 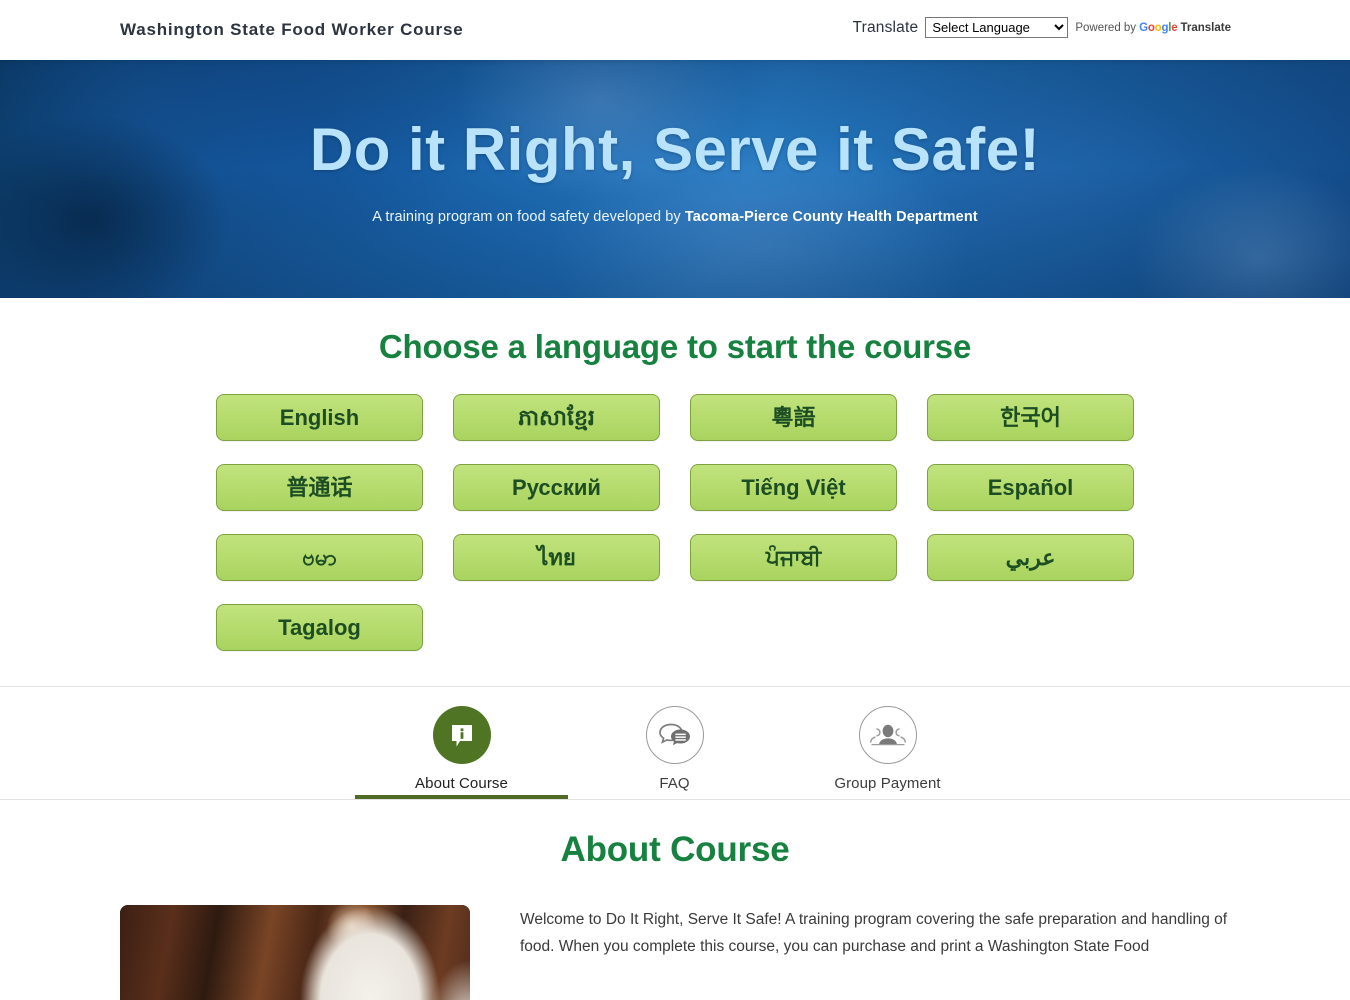 I want to click on group-people-icon, so click(x=887, y=735).